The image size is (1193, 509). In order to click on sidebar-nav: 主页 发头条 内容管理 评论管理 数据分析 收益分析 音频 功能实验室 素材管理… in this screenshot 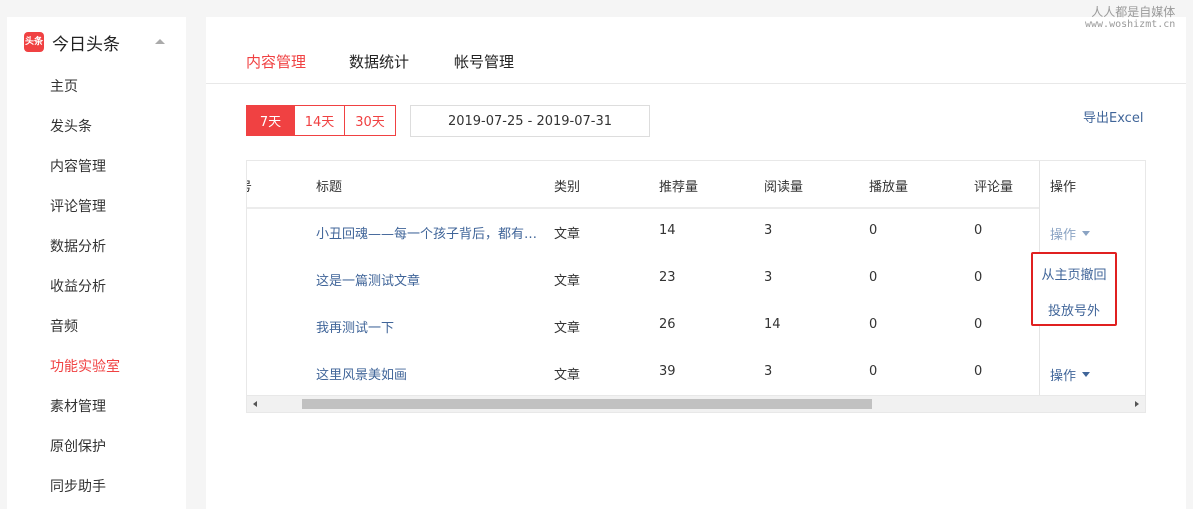, I will do `click(85, 293)`.